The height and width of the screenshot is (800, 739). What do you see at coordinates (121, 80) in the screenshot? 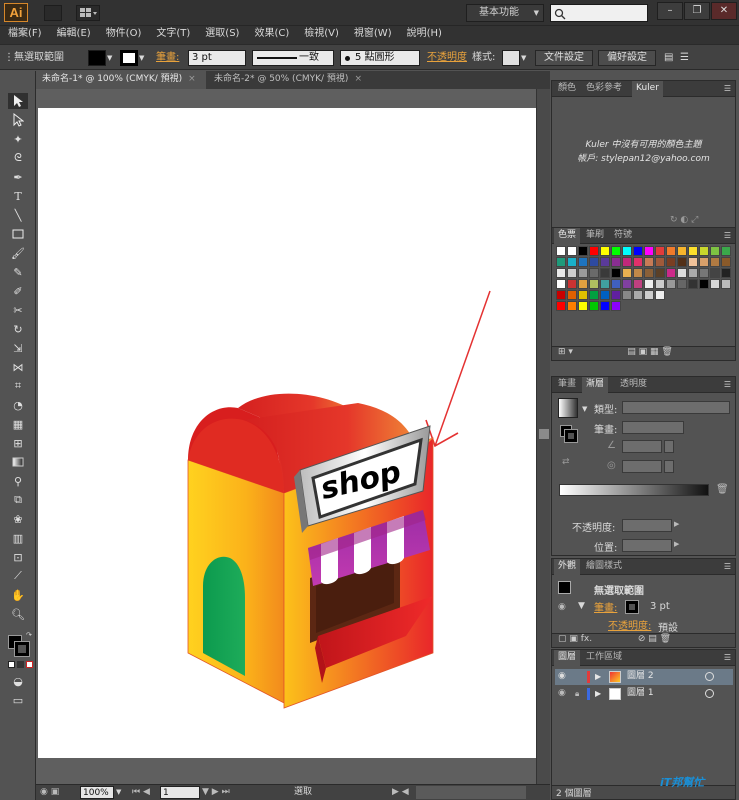
I see `tab-document-1: 未命名-1* @ 100% (CMYK/ 預視) ×` at bounding box center [121, 80].